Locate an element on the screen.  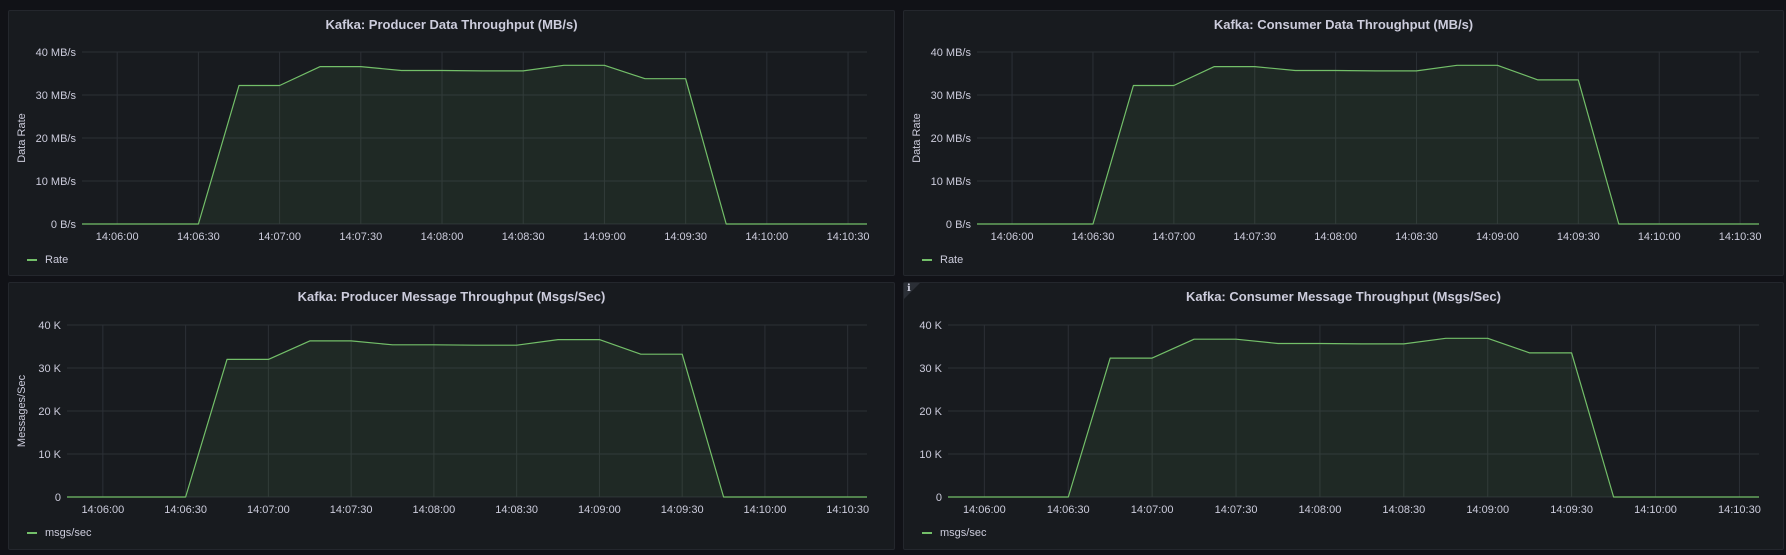
y-axis-label: Data Rate is located at coordinates (917, 138).